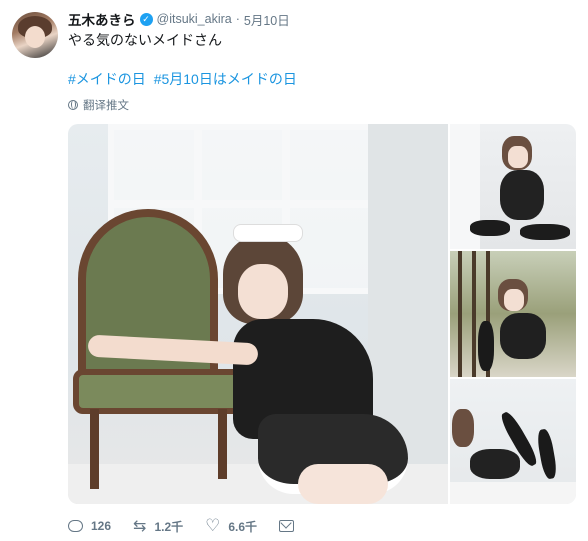  What do you see at coordinates (513, 493) in the screenshot?
I see `floor` at bounding box center [513, 493].